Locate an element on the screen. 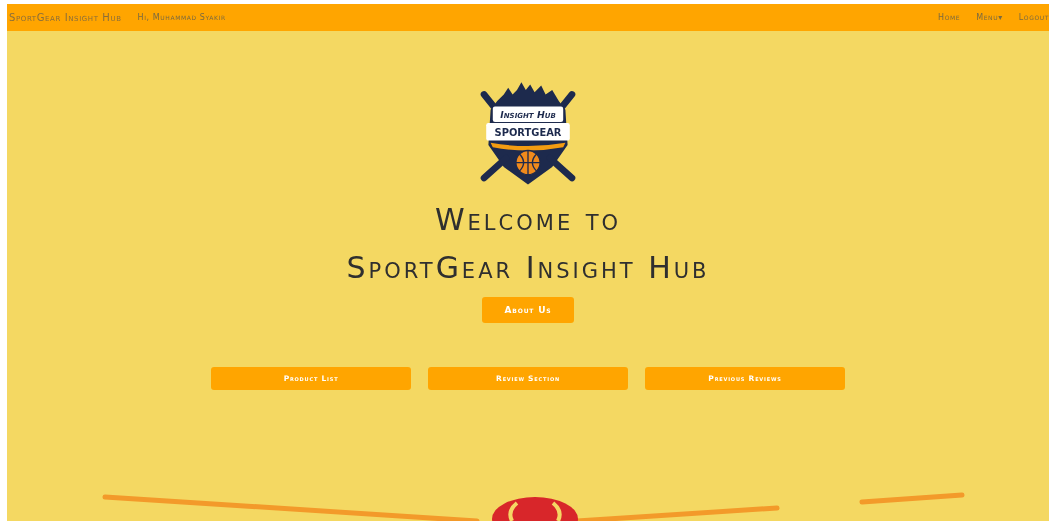 Image resolution: width=1049 pixels, height=521 pixels. greeting-text: Hi, Muhammad Syakir is located at coordinates (181, 17).